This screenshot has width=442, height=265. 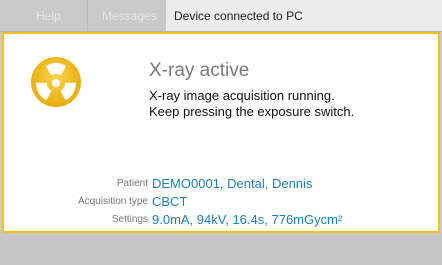 I want to click on tab-help: Help, so click(x=44, y=15).